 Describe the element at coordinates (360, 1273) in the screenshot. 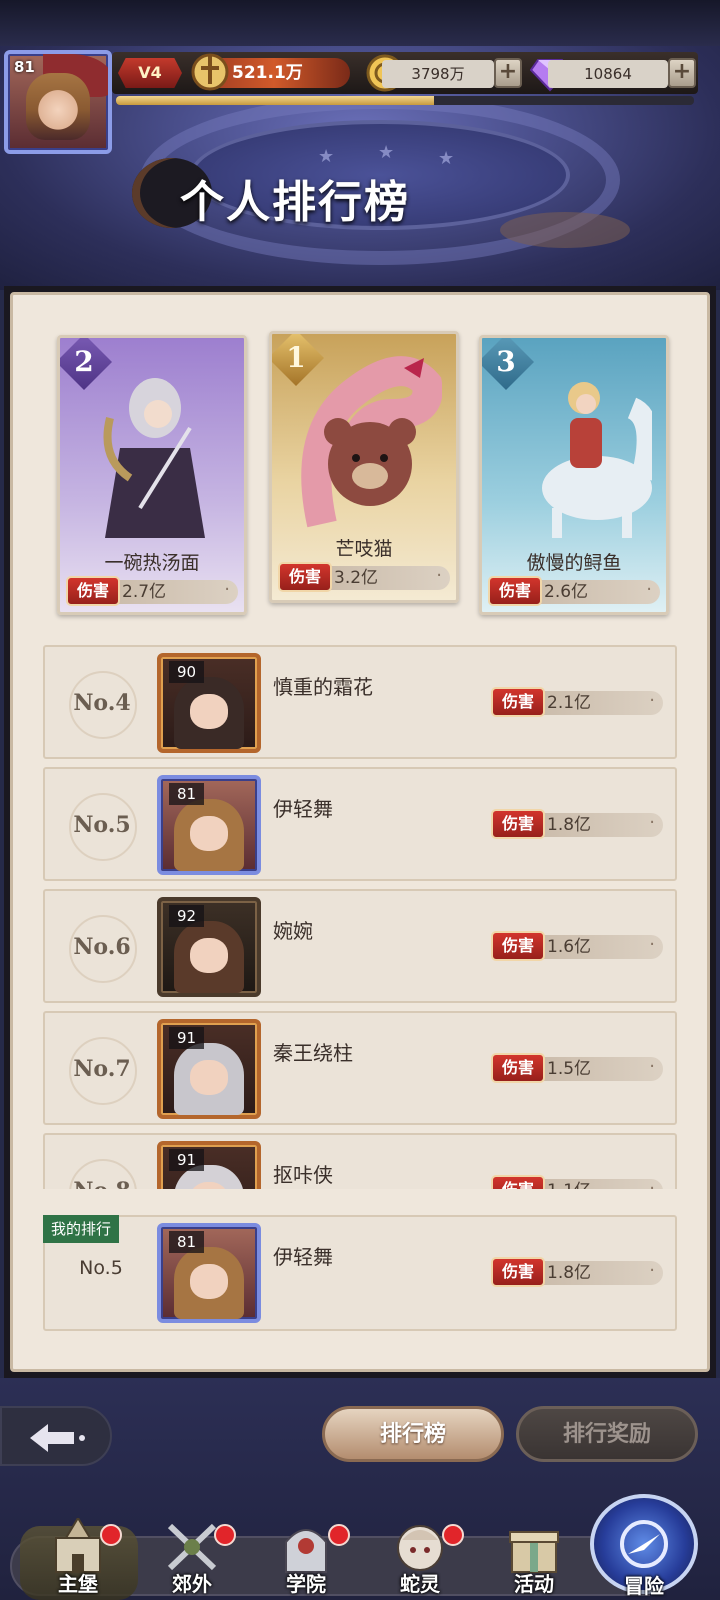

I see `my-rank-row: 我的排行 No.5 81 伊轻舞 1.8亿 伤害` at that location.